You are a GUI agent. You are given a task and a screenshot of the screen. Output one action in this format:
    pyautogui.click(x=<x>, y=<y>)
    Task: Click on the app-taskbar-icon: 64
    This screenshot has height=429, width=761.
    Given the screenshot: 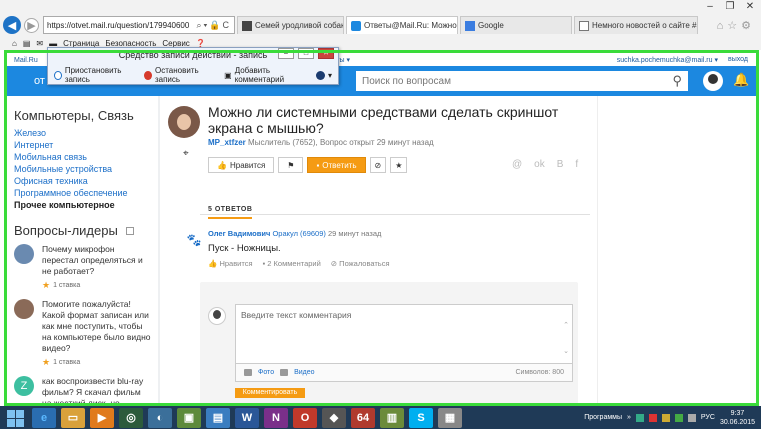 What is the action you would take?
    pyautogui.click(x=363, y=417)
    